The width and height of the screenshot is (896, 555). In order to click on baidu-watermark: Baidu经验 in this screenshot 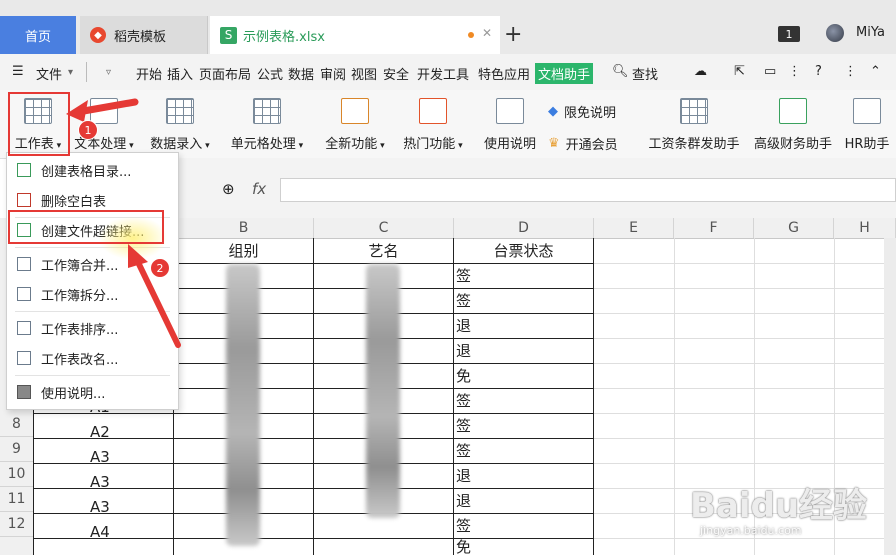, I will do `click(779, 506)`.